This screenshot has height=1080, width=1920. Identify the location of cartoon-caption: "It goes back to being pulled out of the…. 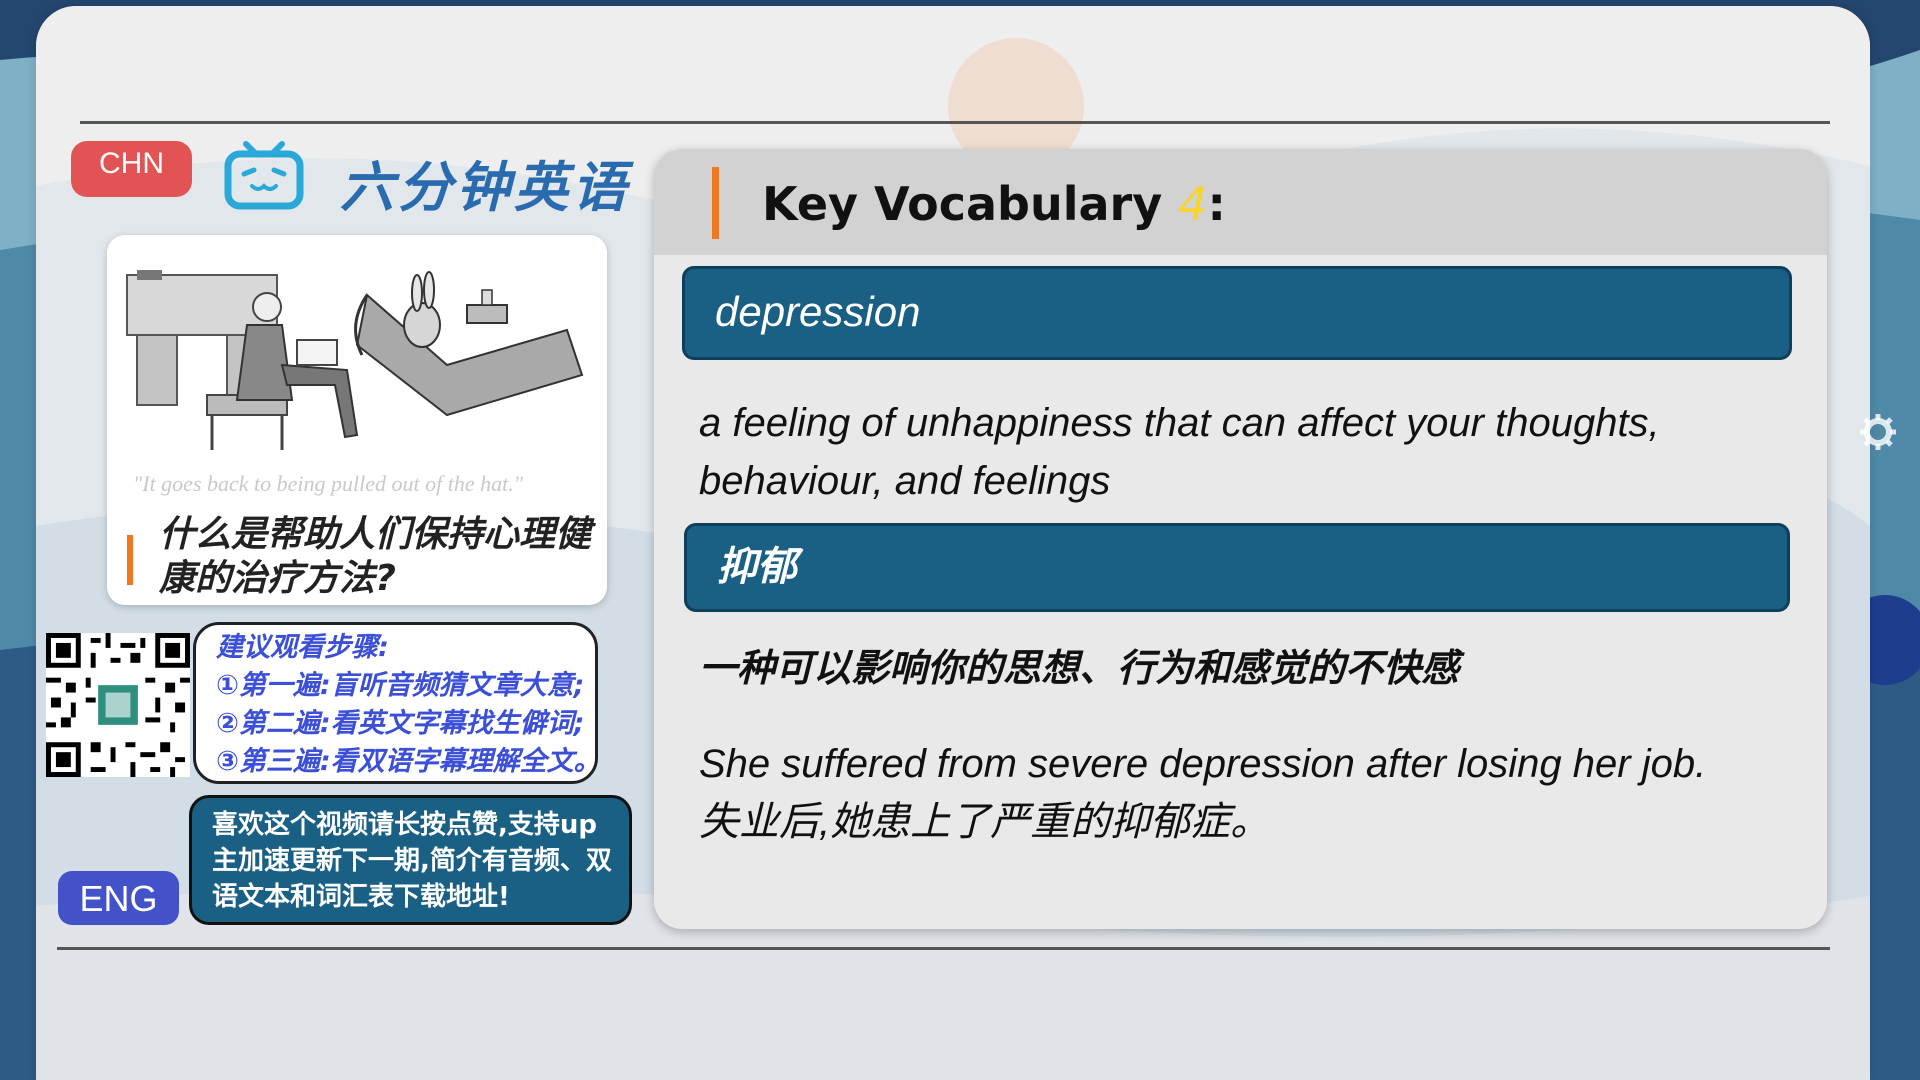
(328, 483).